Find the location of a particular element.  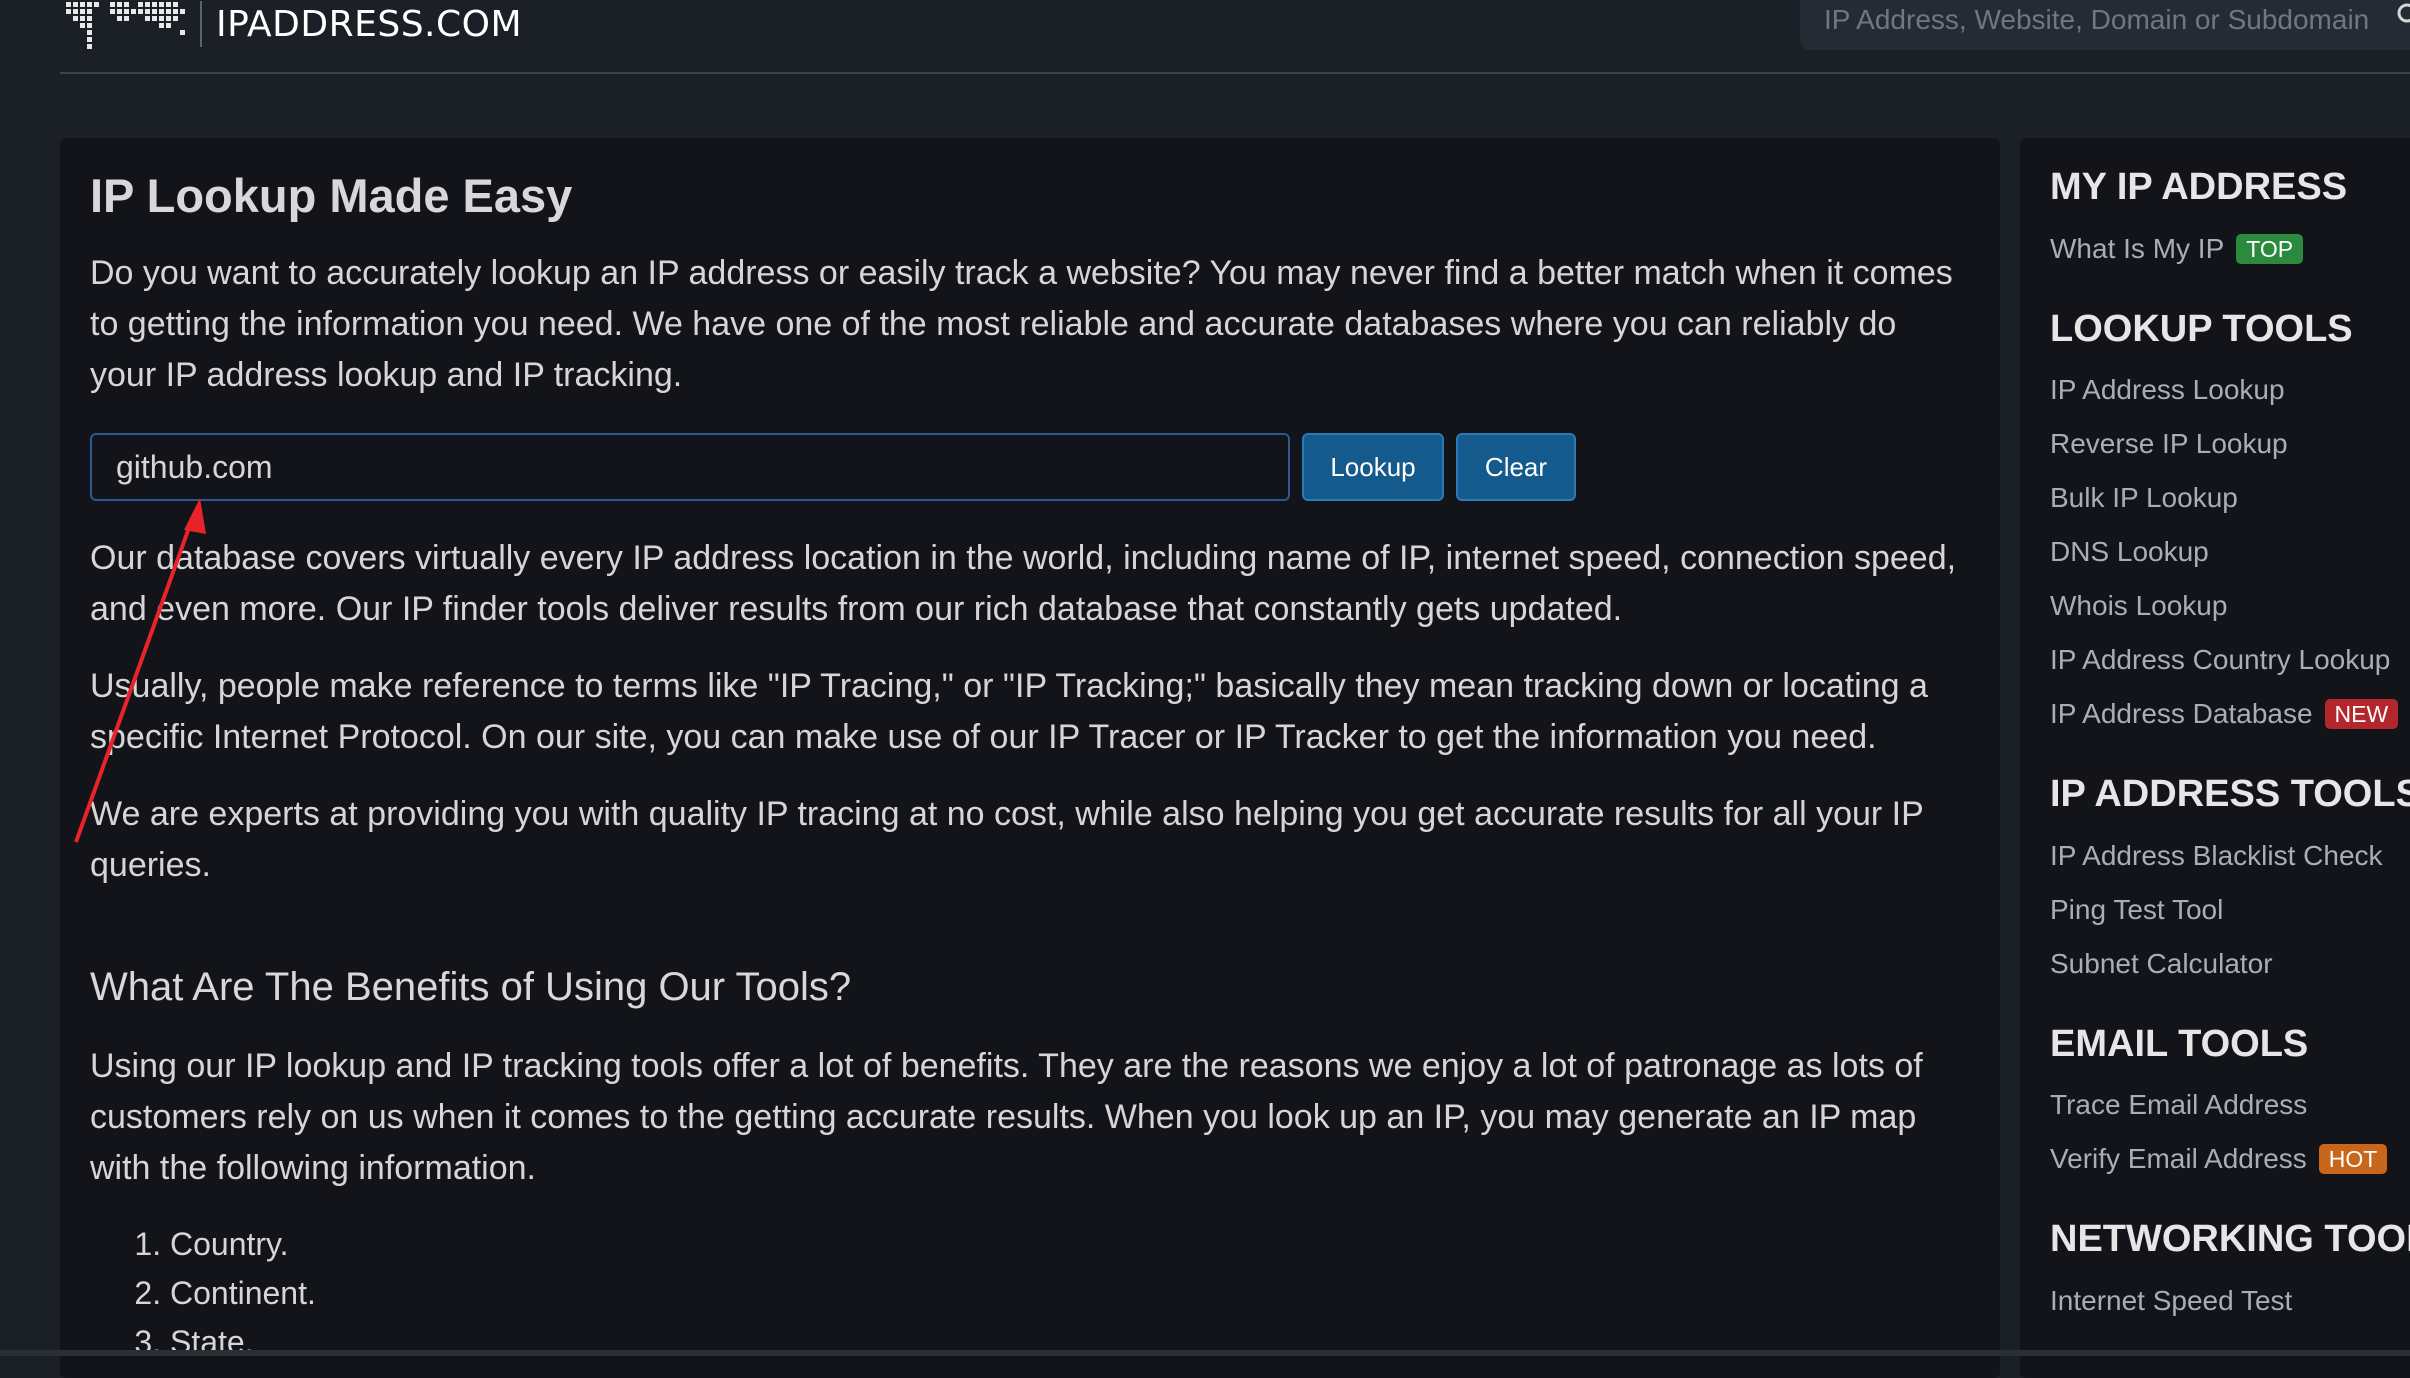

site-search is located at coordinates (2105, 25).